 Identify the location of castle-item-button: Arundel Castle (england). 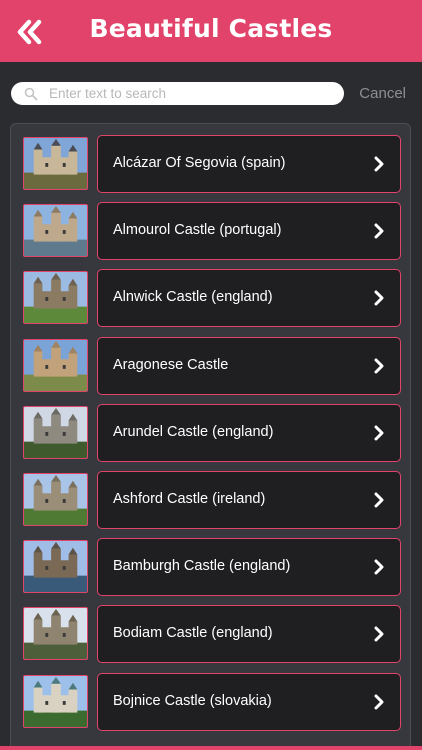
(249, 432).